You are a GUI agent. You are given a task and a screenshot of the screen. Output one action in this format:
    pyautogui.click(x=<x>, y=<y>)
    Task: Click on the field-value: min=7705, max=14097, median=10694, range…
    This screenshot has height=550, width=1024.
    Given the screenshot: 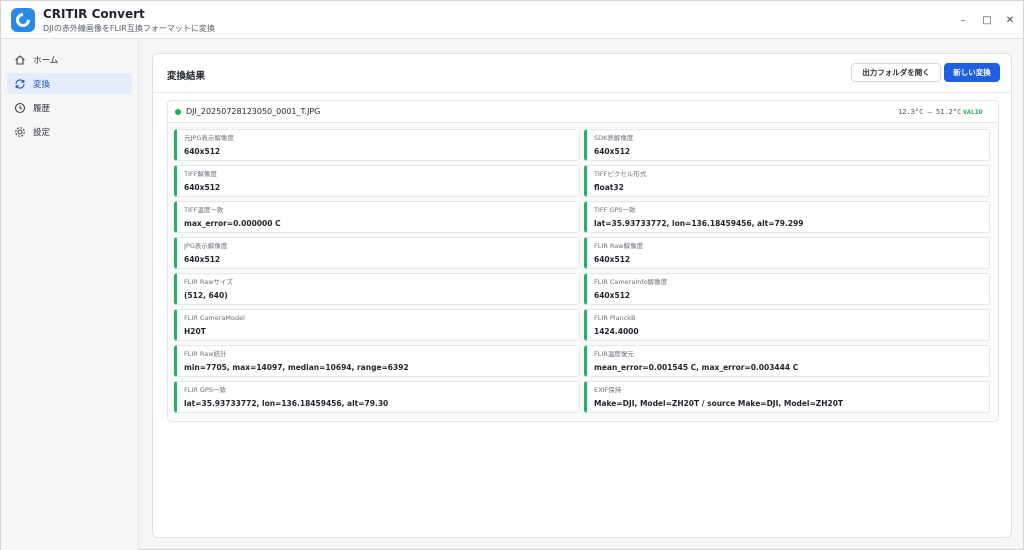 What is the action you would take?
    pyautogui.click(x=296, y=367)
    